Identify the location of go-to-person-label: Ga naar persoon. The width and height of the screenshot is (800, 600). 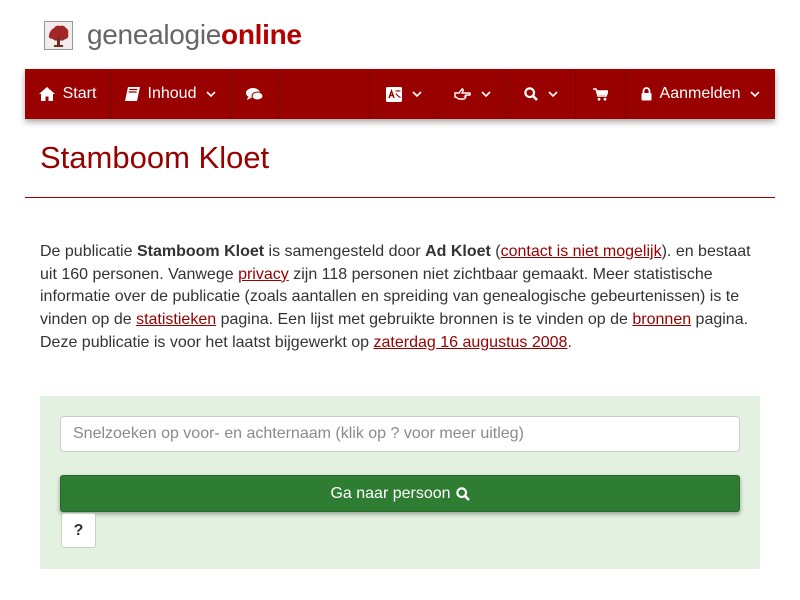
(390, 493).